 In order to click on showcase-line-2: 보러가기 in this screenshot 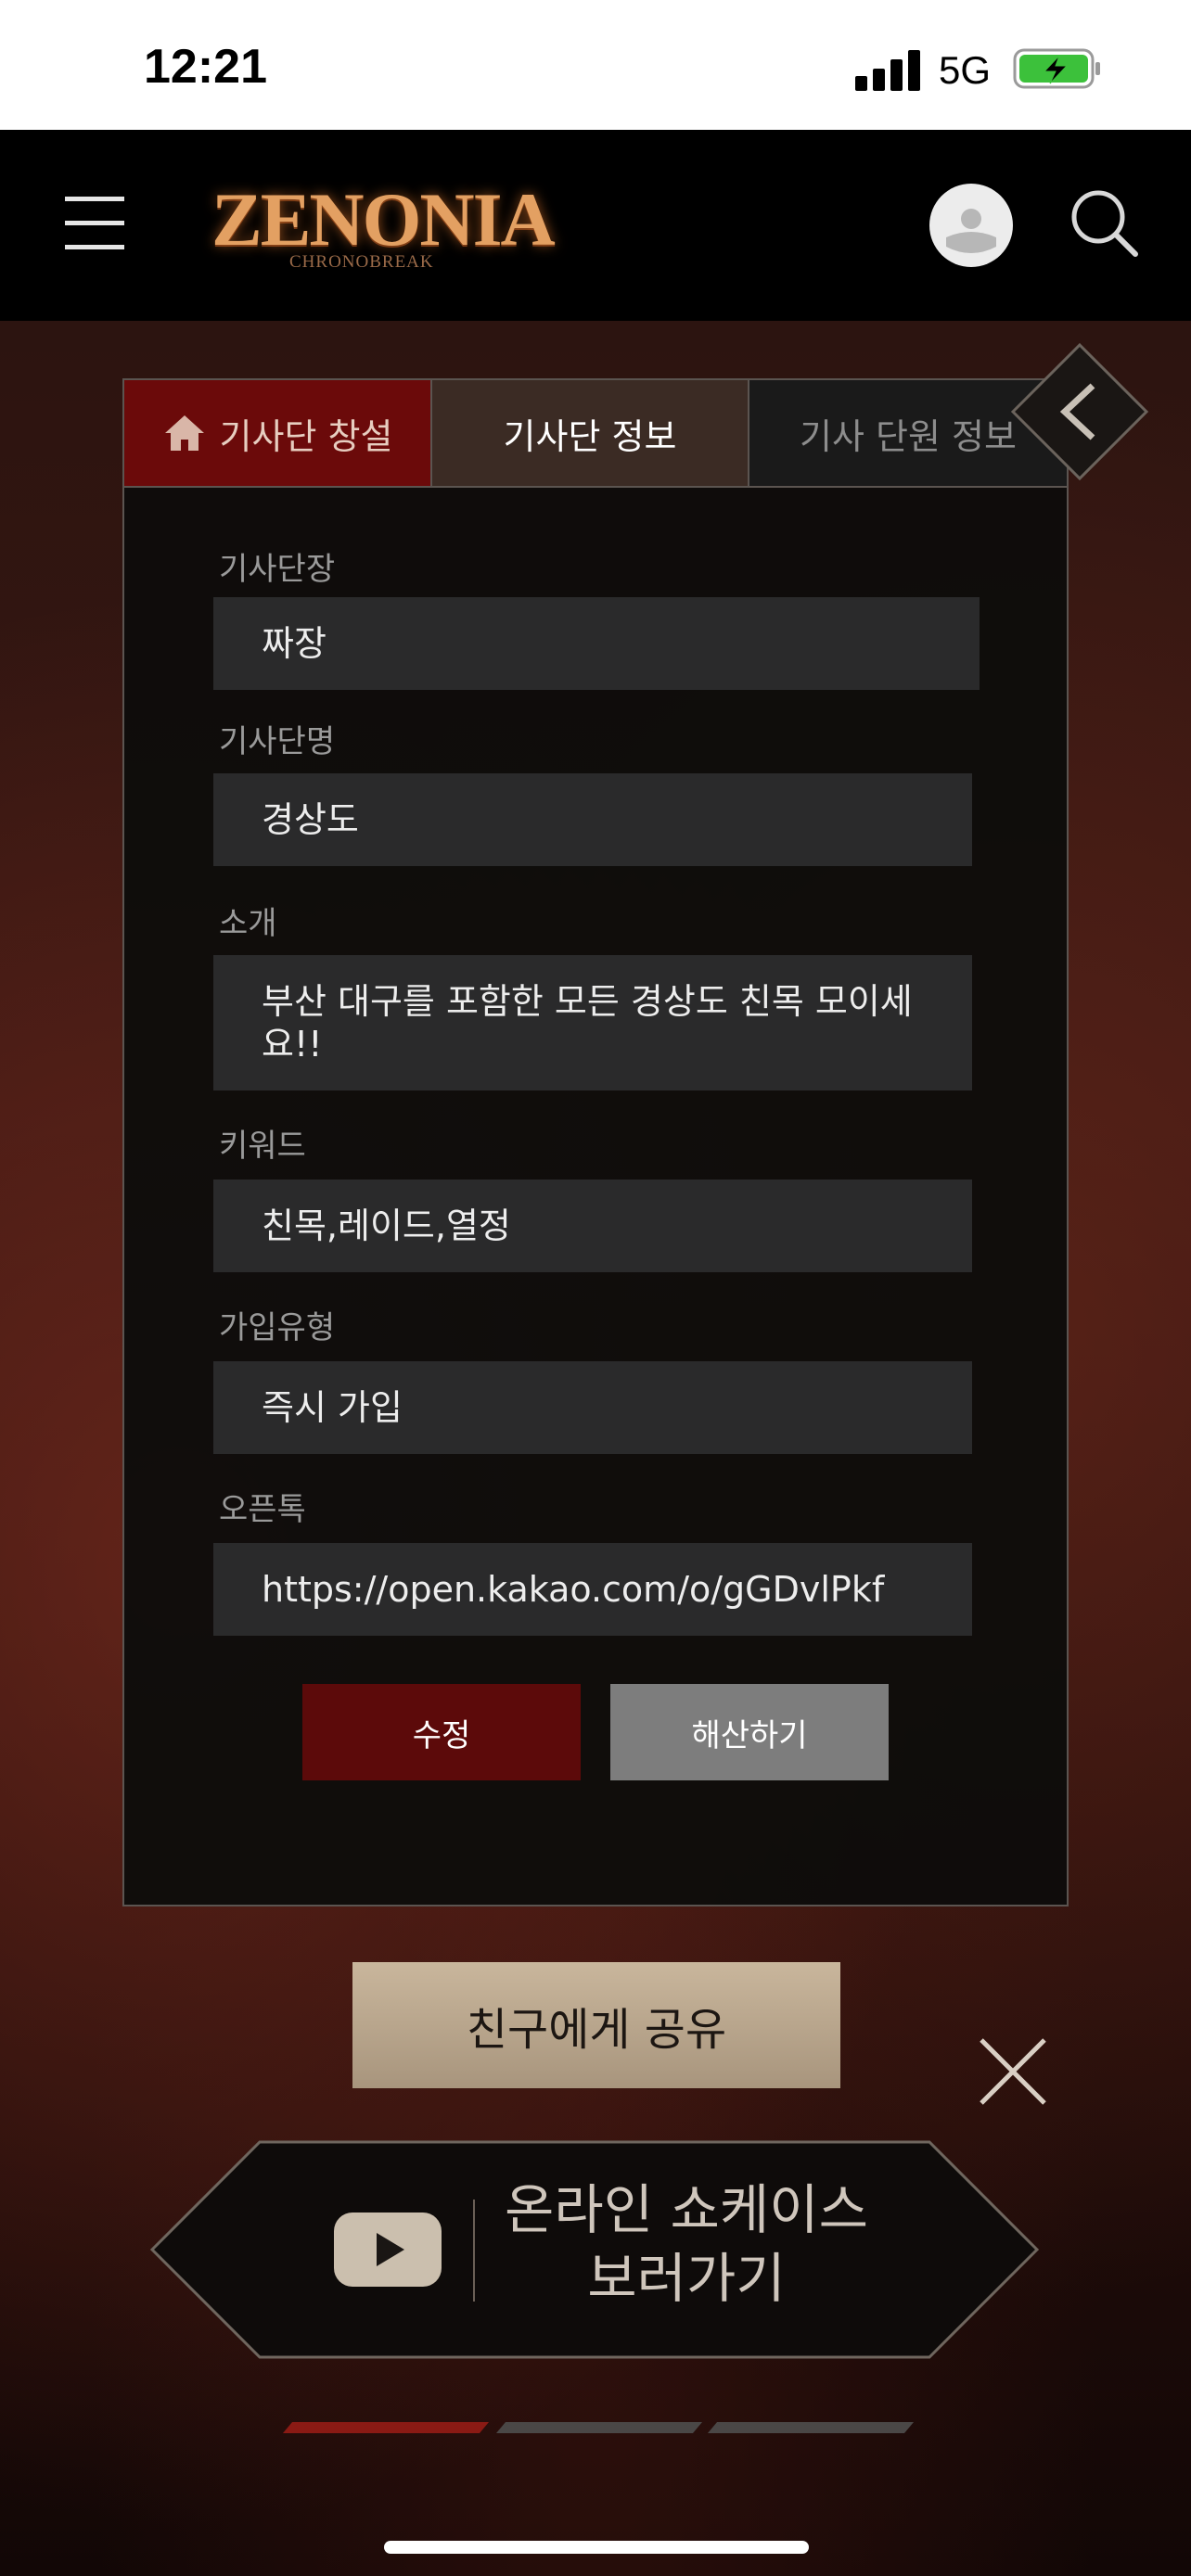, I will do `click(686, 2278)`.